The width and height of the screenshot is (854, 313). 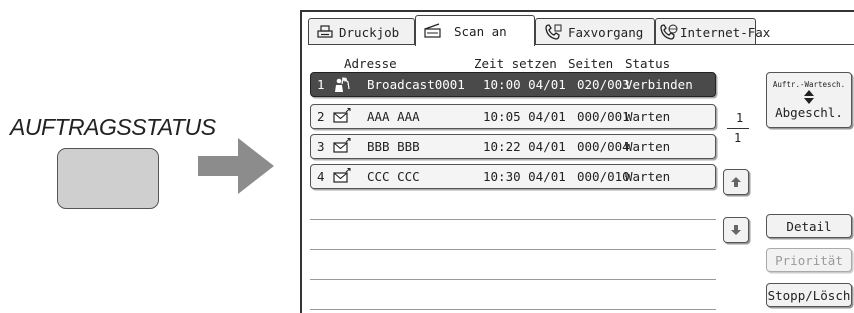 What do you see at coordinates (740, 118) in the screenshot?
I see `current-page: 1` at bounding box center [740, 118].